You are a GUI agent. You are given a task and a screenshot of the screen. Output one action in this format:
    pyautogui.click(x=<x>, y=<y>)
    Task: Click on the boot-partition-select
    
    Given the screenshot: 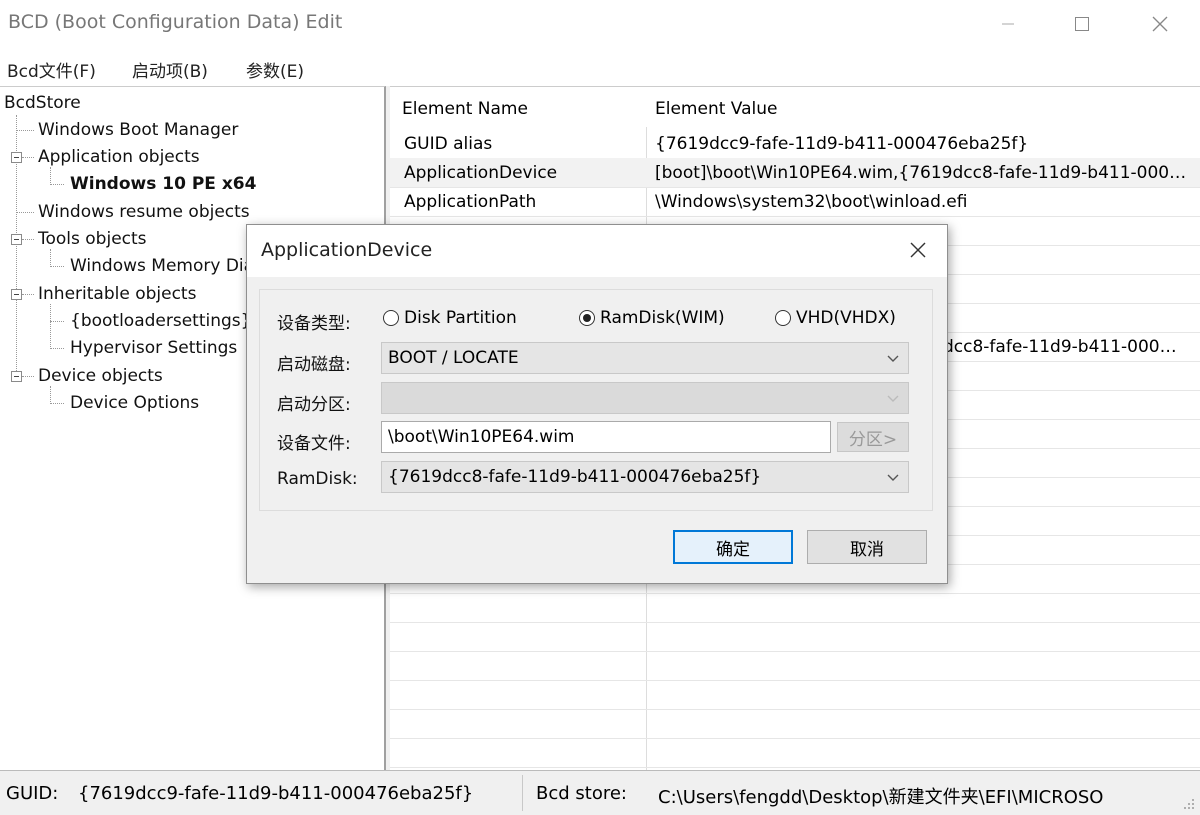 What is the action you would take?
    pyautogui.click(x=645, y=398)
    